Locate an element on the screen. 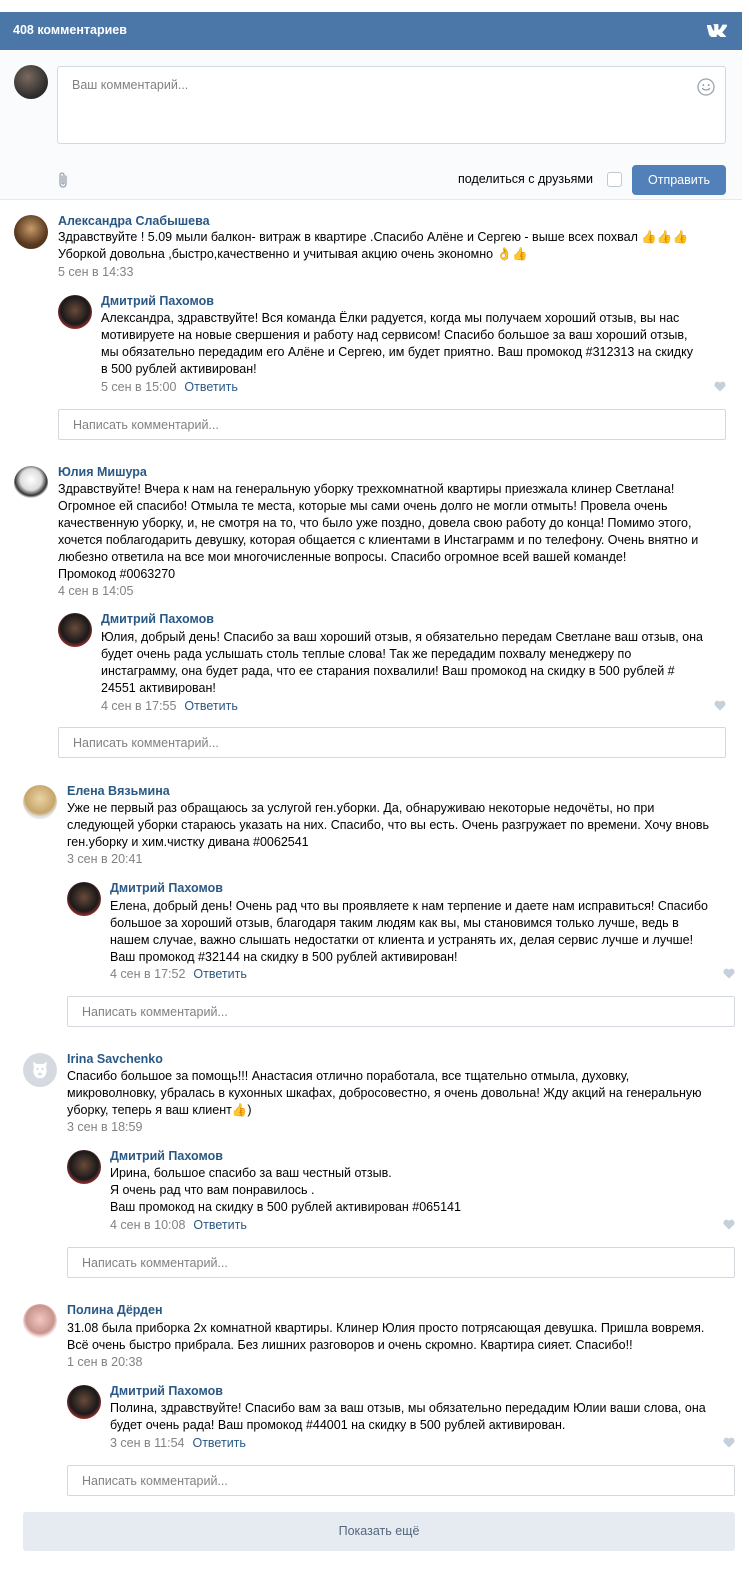 The image size is (749, 1585). reply-meta: 4 сен в 17:55 Ответить is located at coordinates (169, 706).